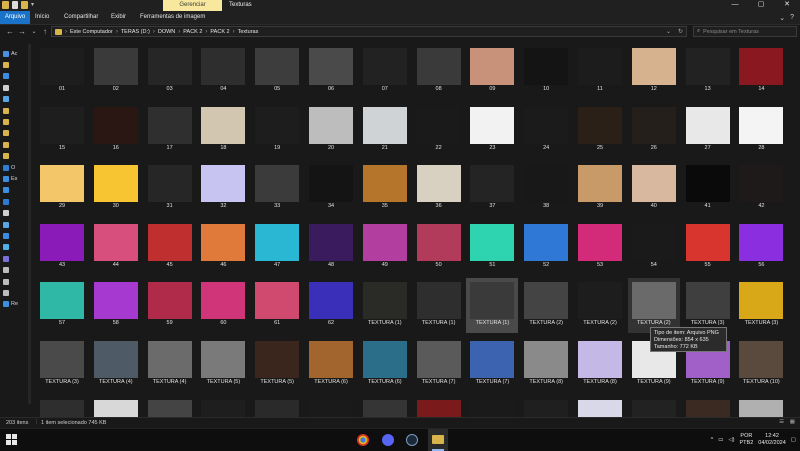 The height and width of the screenshot is (451, 800). What do you see at coordinates (439, 364) in the screenshot?
I see `file-item: TEXTURA (7)` at bounding box center [439, 364].